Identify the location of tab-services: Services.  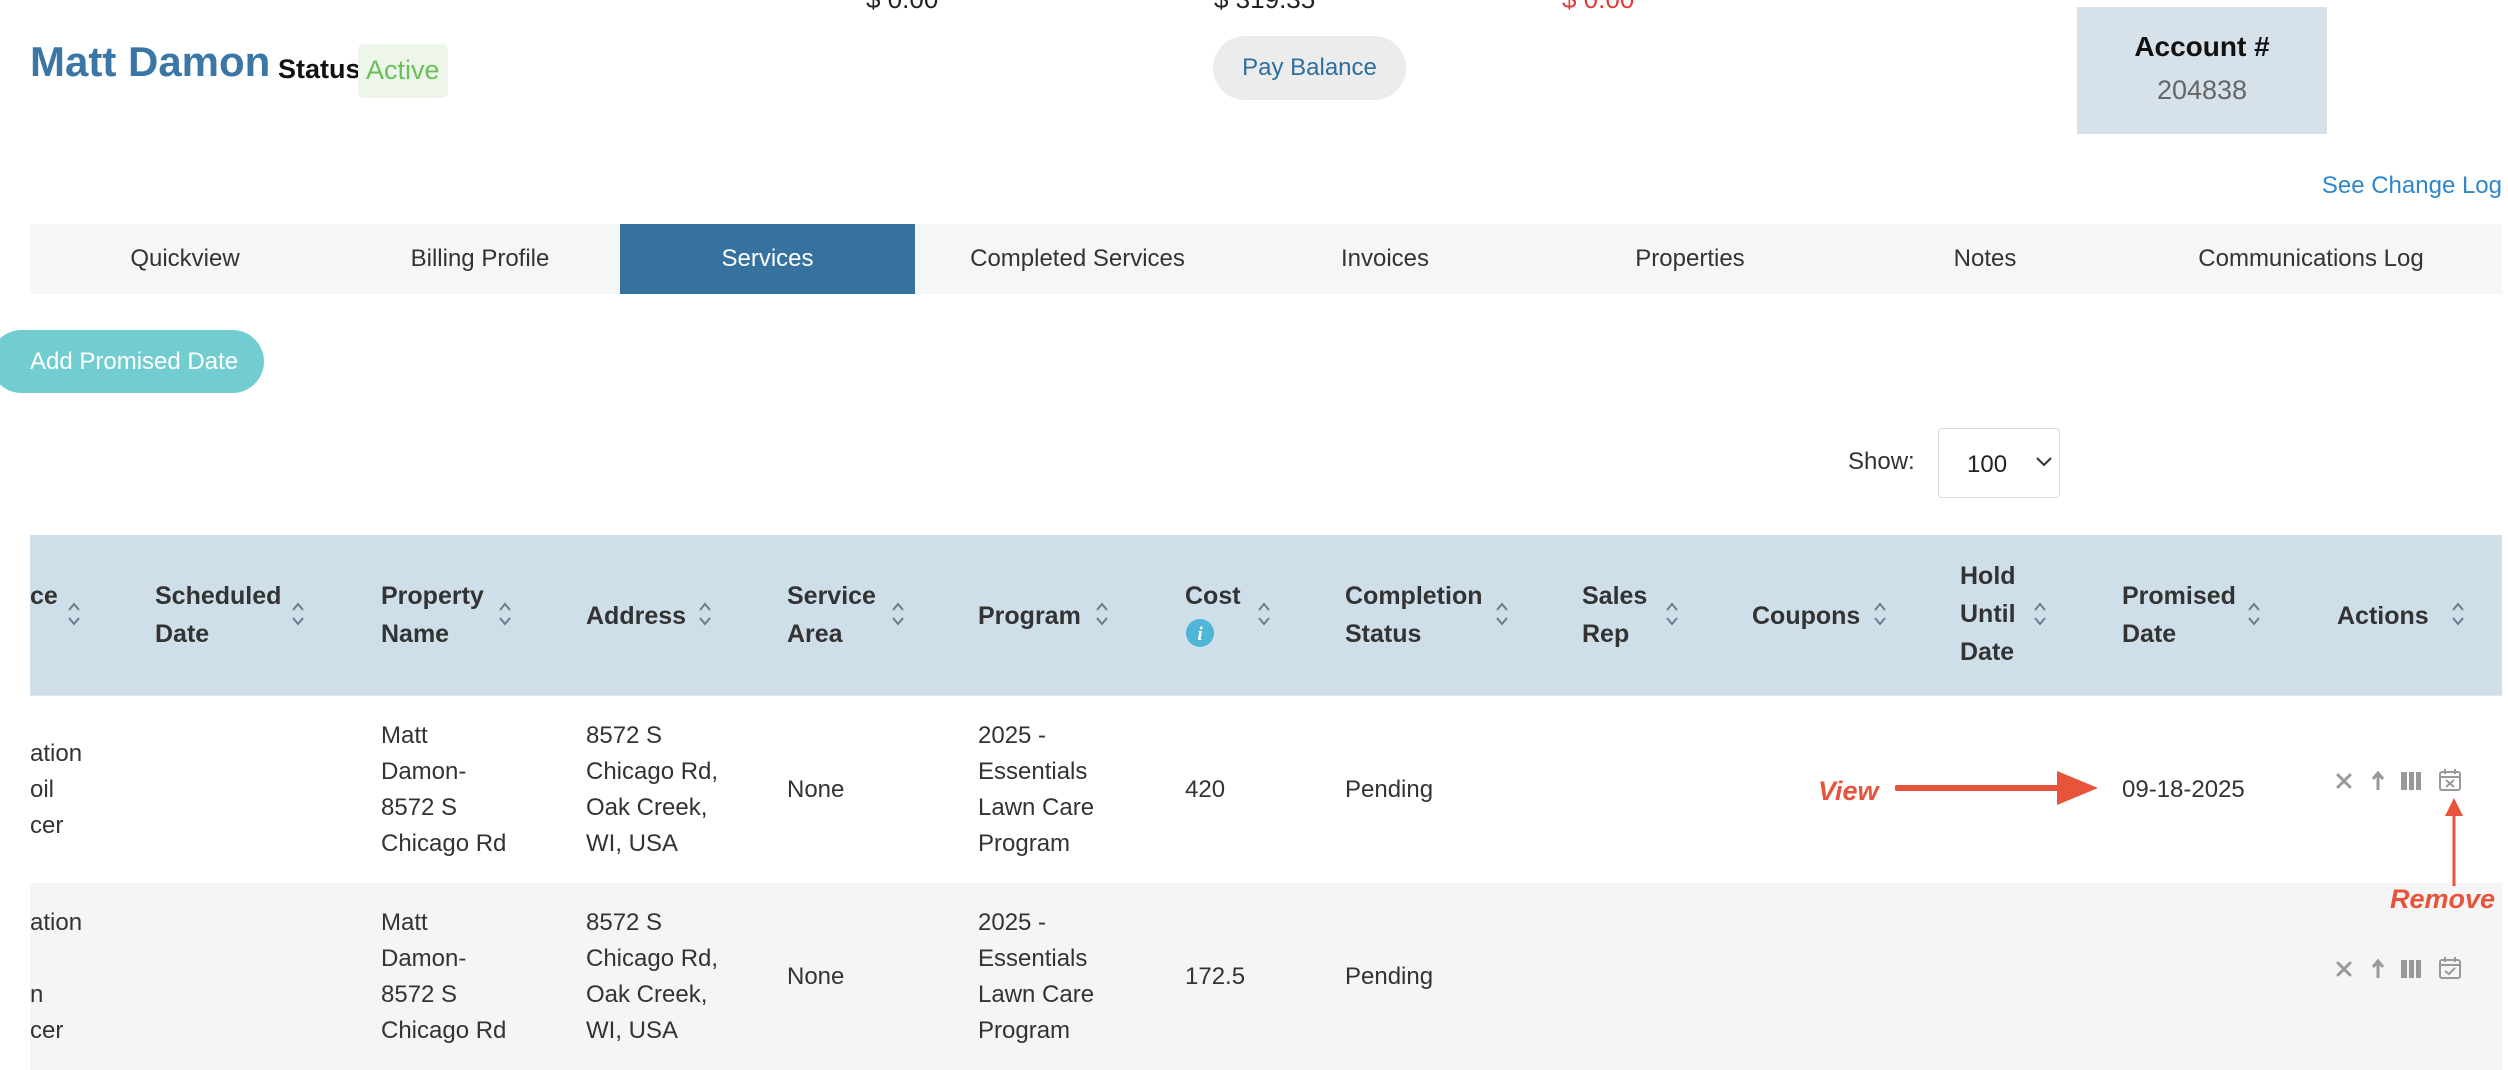
(767, 259).